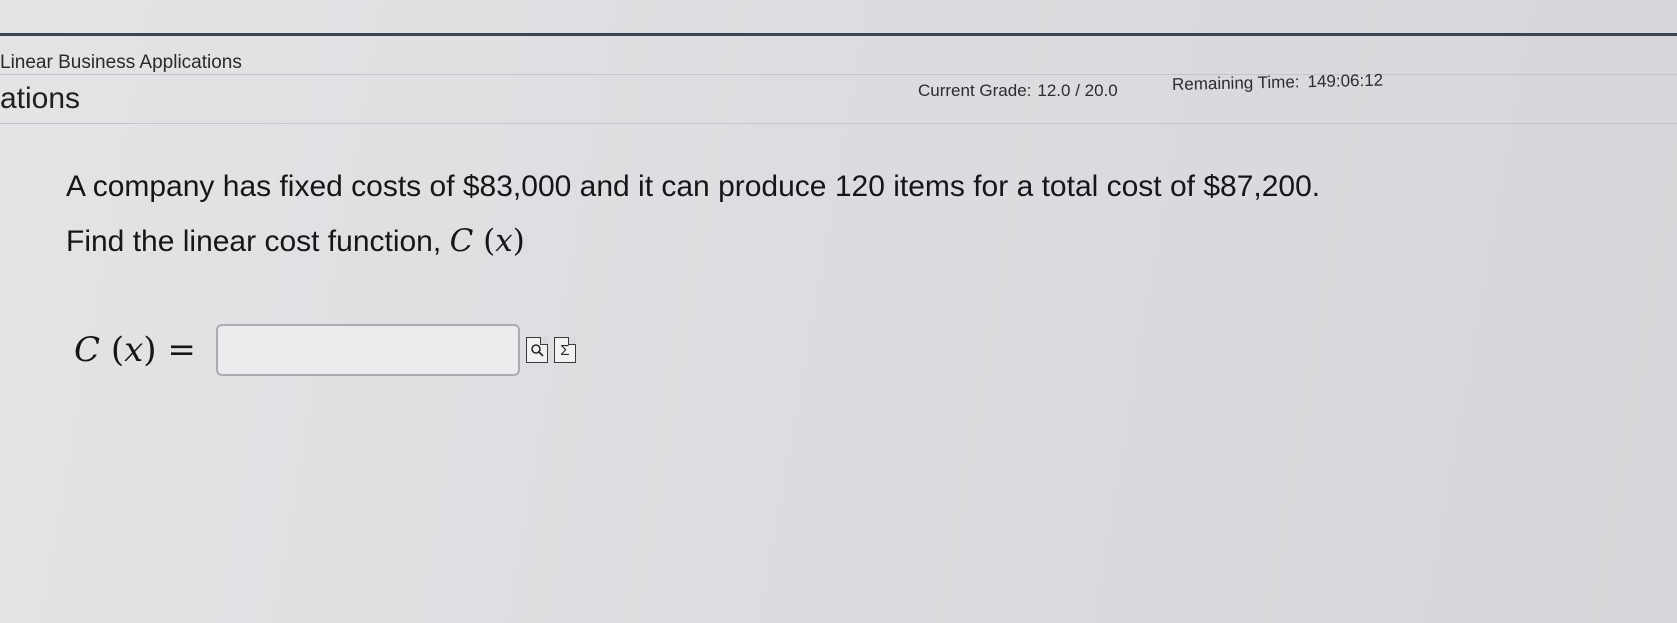 Image resolution: width=1677 pixels, height=623 pixels. What do you see at coordinates (121, 62) in the screenshot?
I see `breadcrumb: Linear Business Applications` at bounding box center [121, 62].